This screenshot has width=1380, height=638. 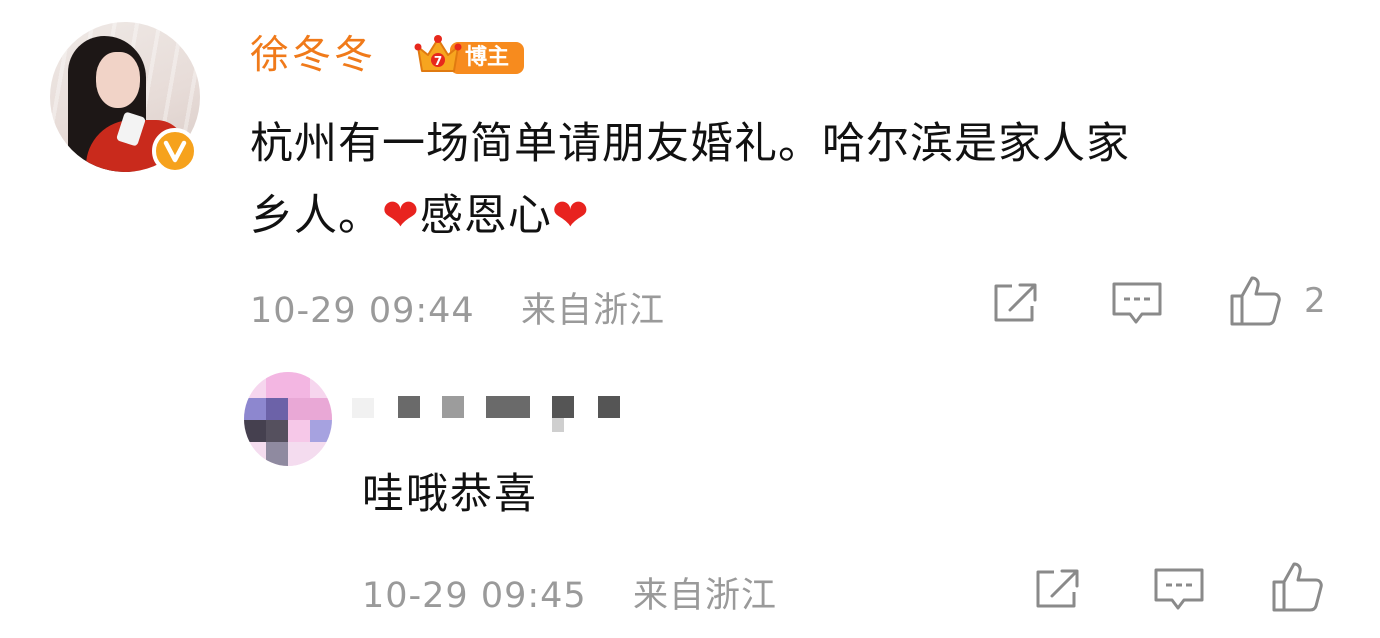 I want to click on comment-line-1: 杭州有一场简单请朋友婚礼。哈尔滨是家人家, so click(x=690, y=144).